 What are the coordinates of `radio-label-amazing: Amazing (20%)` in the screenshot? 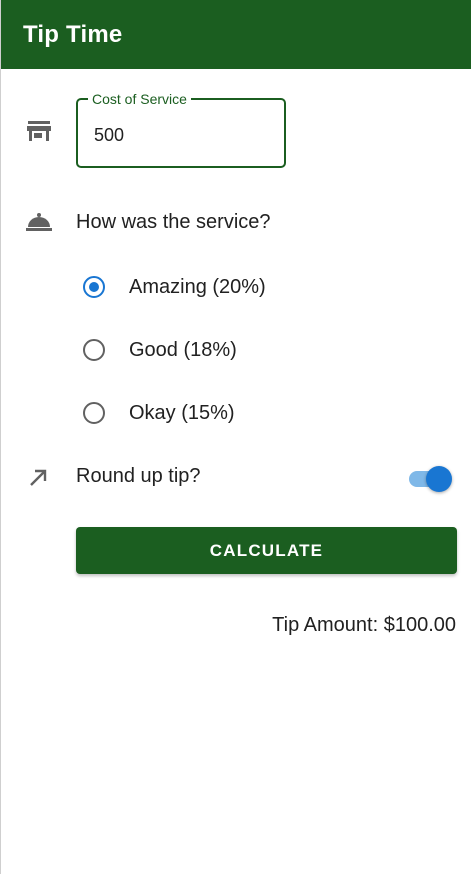 It's located at (197, 286).